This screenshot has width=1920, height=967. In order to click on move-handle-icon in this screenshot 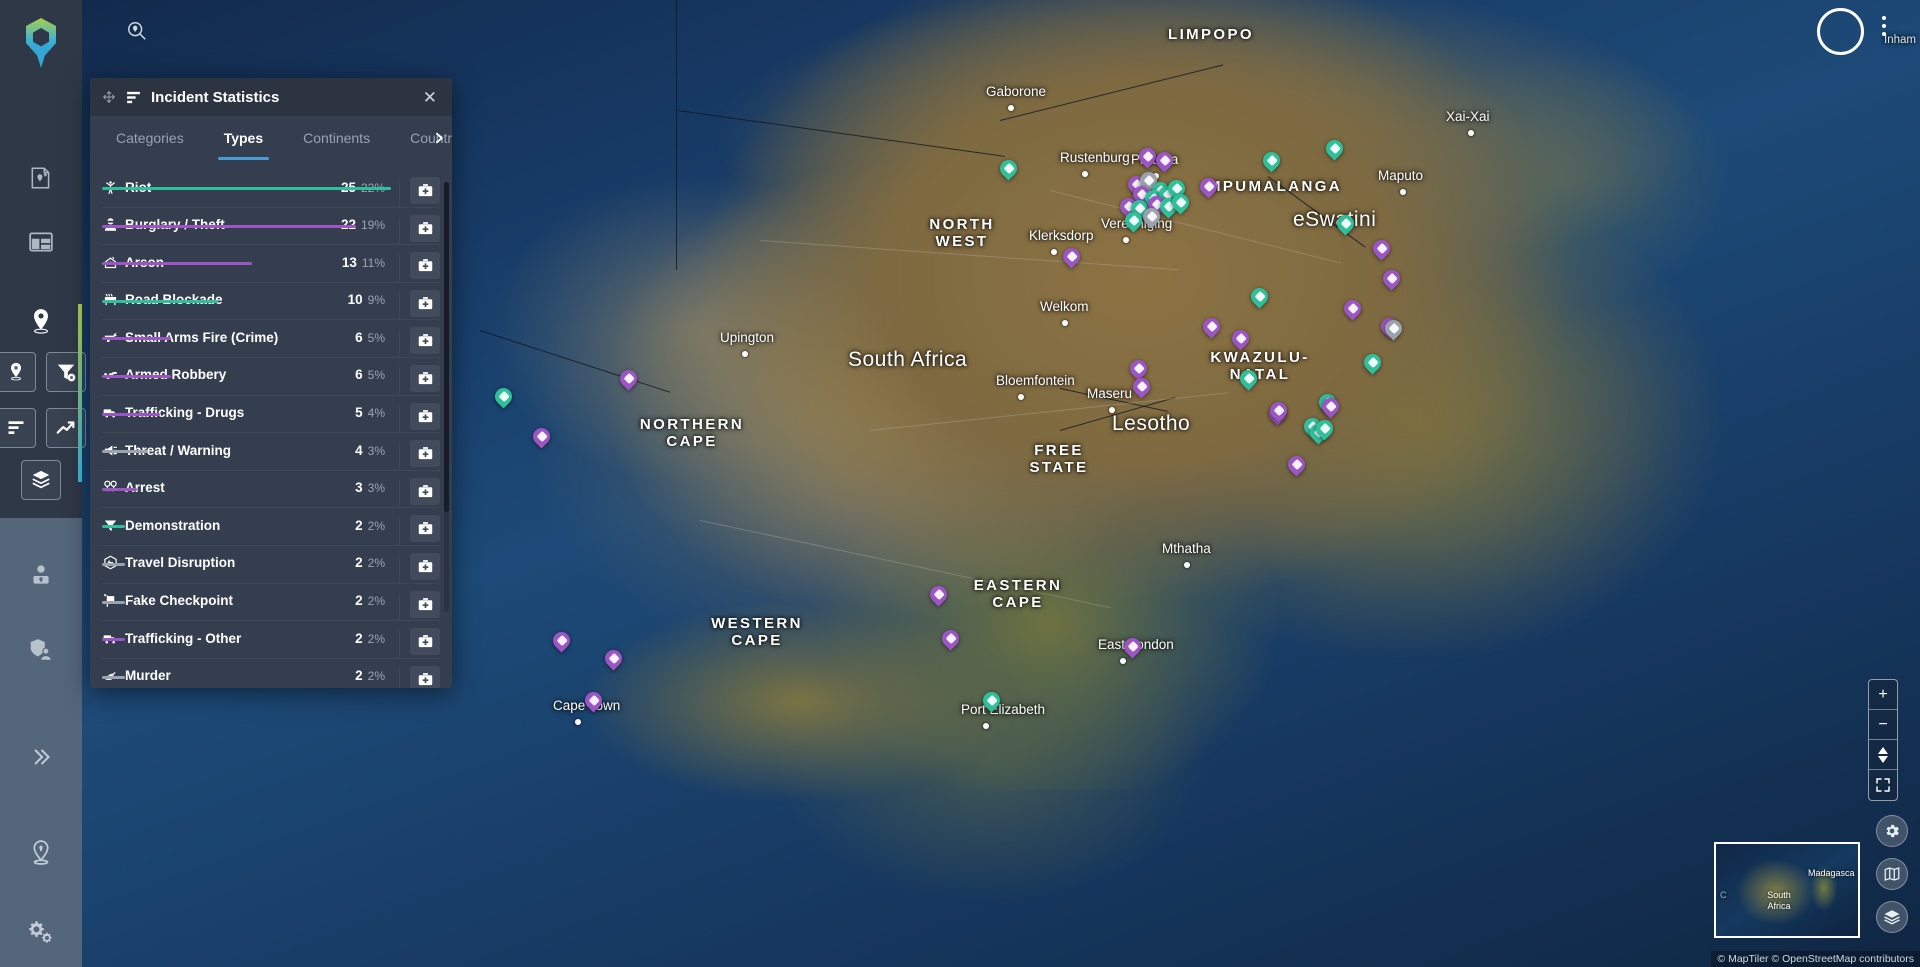, I will do `click(109, 97)`.